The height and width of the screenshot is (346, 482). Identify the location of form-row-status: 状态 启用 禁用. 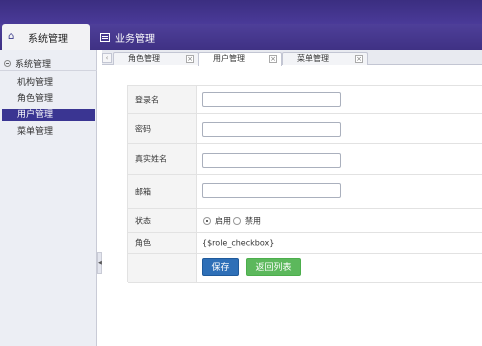
(305, 221).